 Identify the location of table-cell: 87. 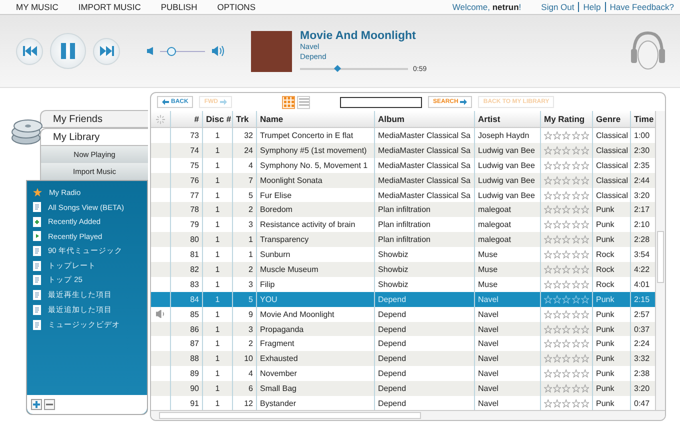
(194, 343).